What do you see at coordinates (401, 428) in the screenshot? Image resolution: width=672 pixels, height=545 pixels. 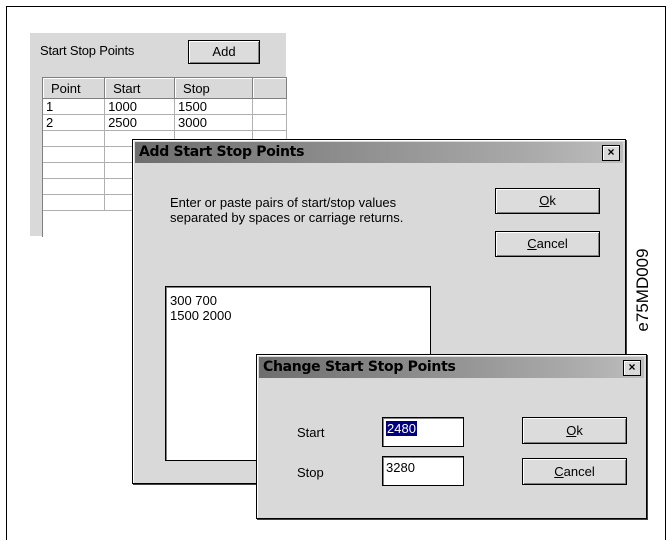 I see `start-value: 2480` at bounding box center [401, 428].